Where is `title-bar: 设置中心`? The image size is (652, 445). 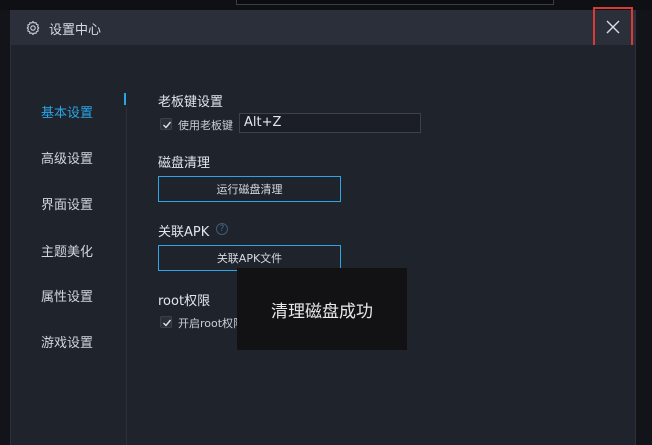 title-bar: 设置中心 is located at coordinates (323, 27).